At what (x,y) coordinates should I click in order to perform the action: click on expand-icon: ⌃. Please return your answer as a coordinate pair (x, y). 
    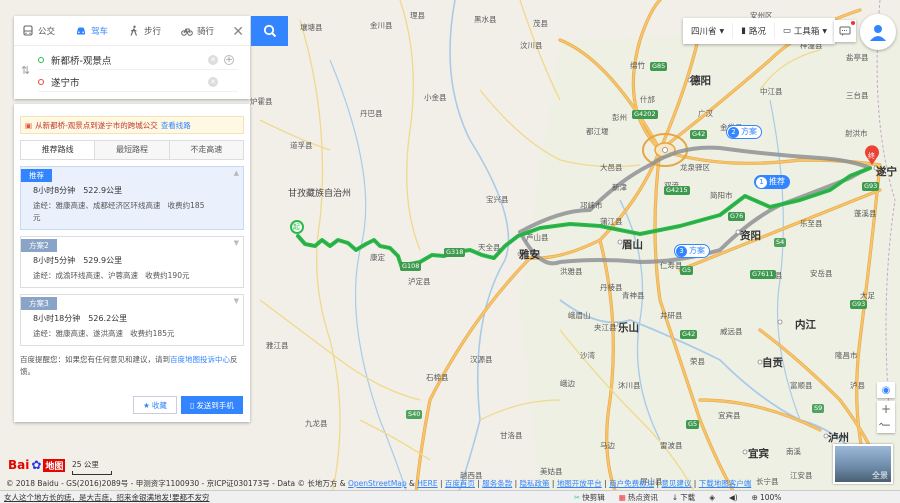
    Looking at the image, I should click on (881, 427).